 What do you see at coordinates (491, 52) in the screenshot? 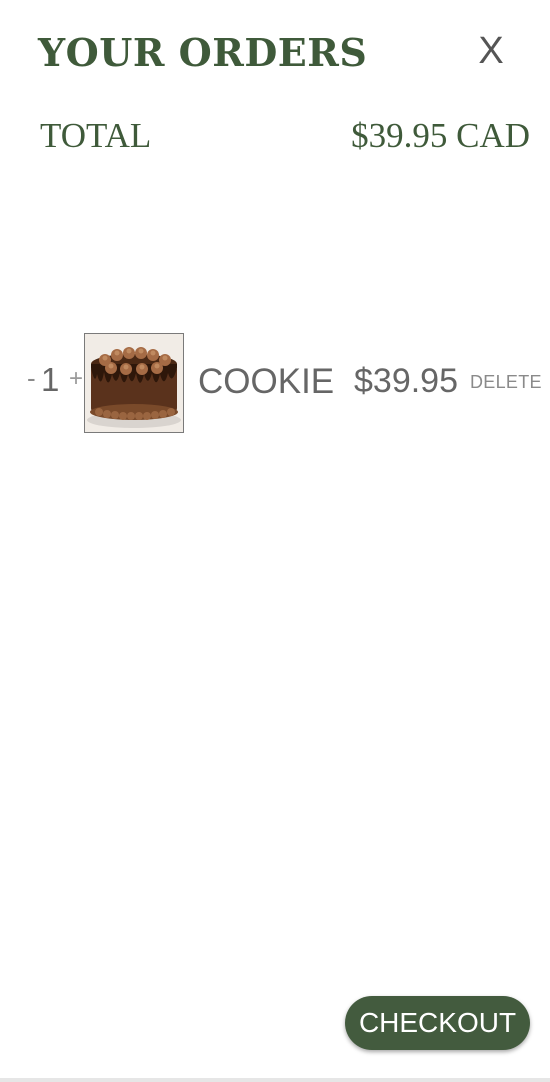
I see `close-button: X` at bounding box center [491, 52].